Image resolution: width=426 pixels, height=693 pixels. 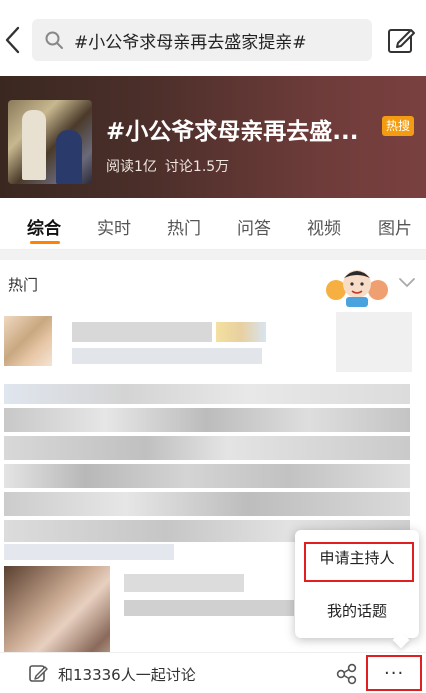 I want to click on my-topics-menu-item: 我的话题, so click(x=357, y=611).